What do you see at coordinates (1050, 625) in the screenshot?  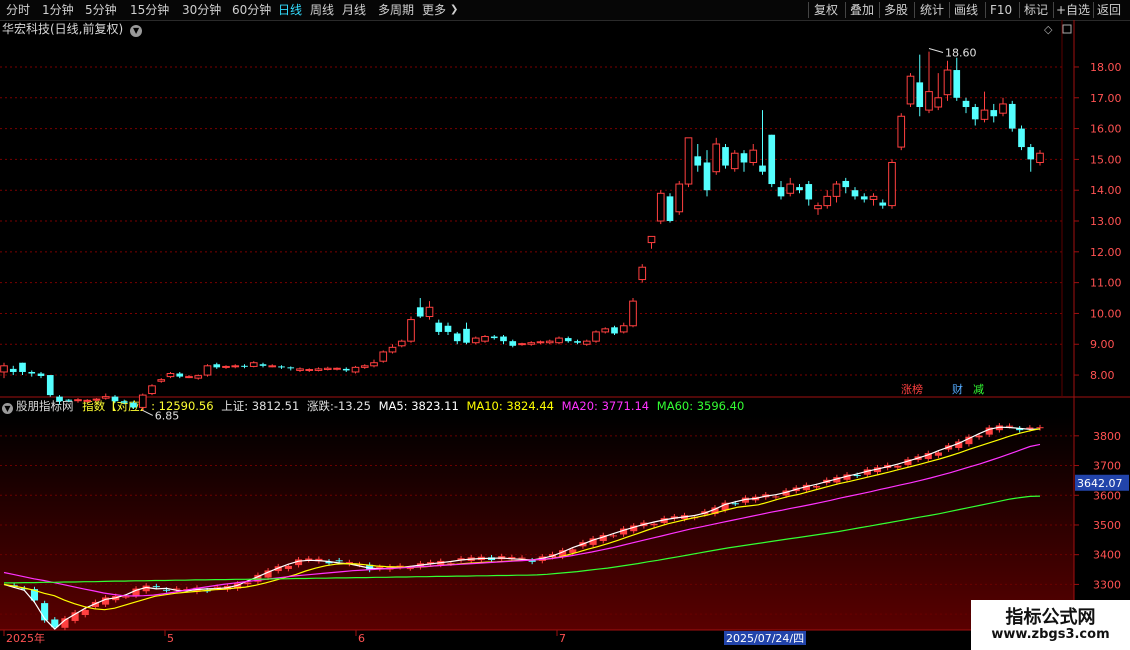 I see `watermark: 指标公式网 www.zbgs3.com` at bounding box center [1050, 625].